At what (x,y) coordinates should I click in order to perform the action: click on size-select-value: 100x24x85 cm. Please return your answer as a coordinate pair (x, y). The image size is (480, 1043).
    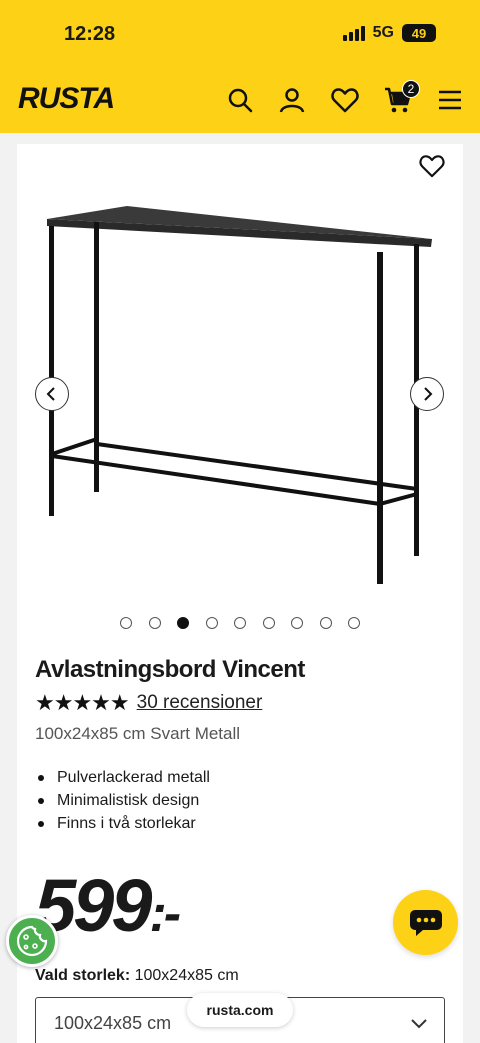
    Looking at the image, I should click on (113, 1022).